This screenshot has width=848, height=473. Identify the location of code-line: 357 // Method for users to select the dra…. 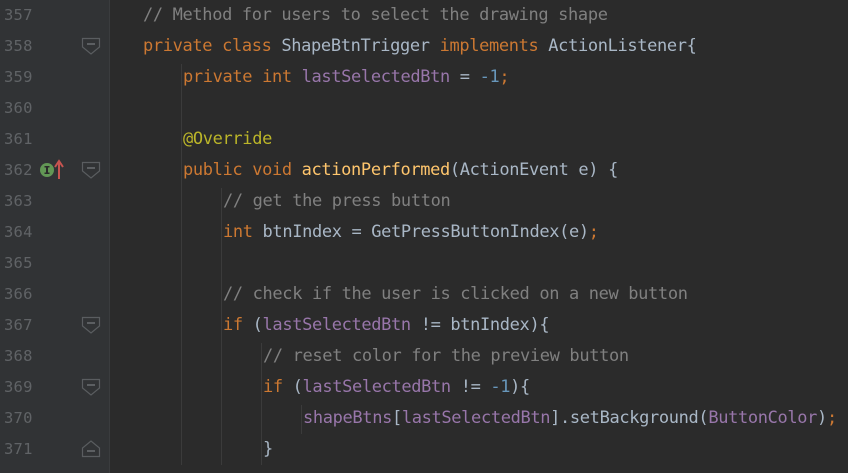
(424, 15).